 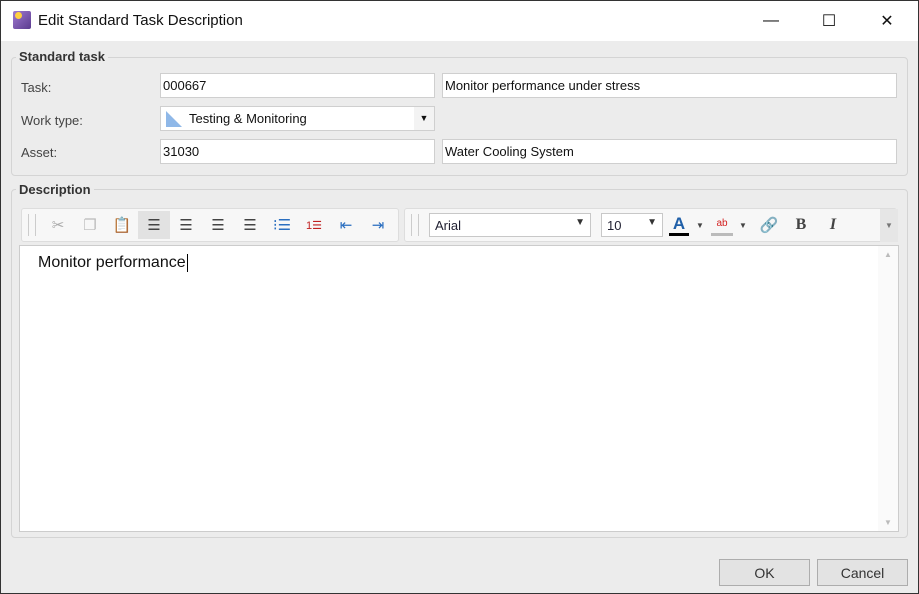 What do you see at coordinates (36, 87) in the screenshot?
I see `task-label: Task:` at bounding box center [36, 87].